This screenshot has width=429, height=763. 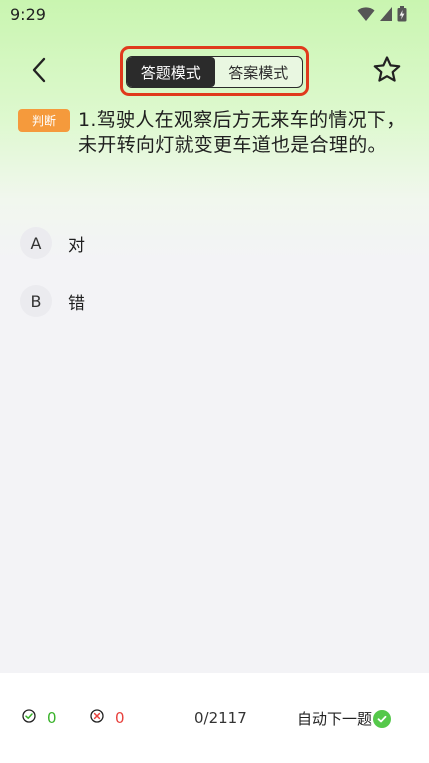 I want to click on option-text: 对, so click(x=76, y=245).